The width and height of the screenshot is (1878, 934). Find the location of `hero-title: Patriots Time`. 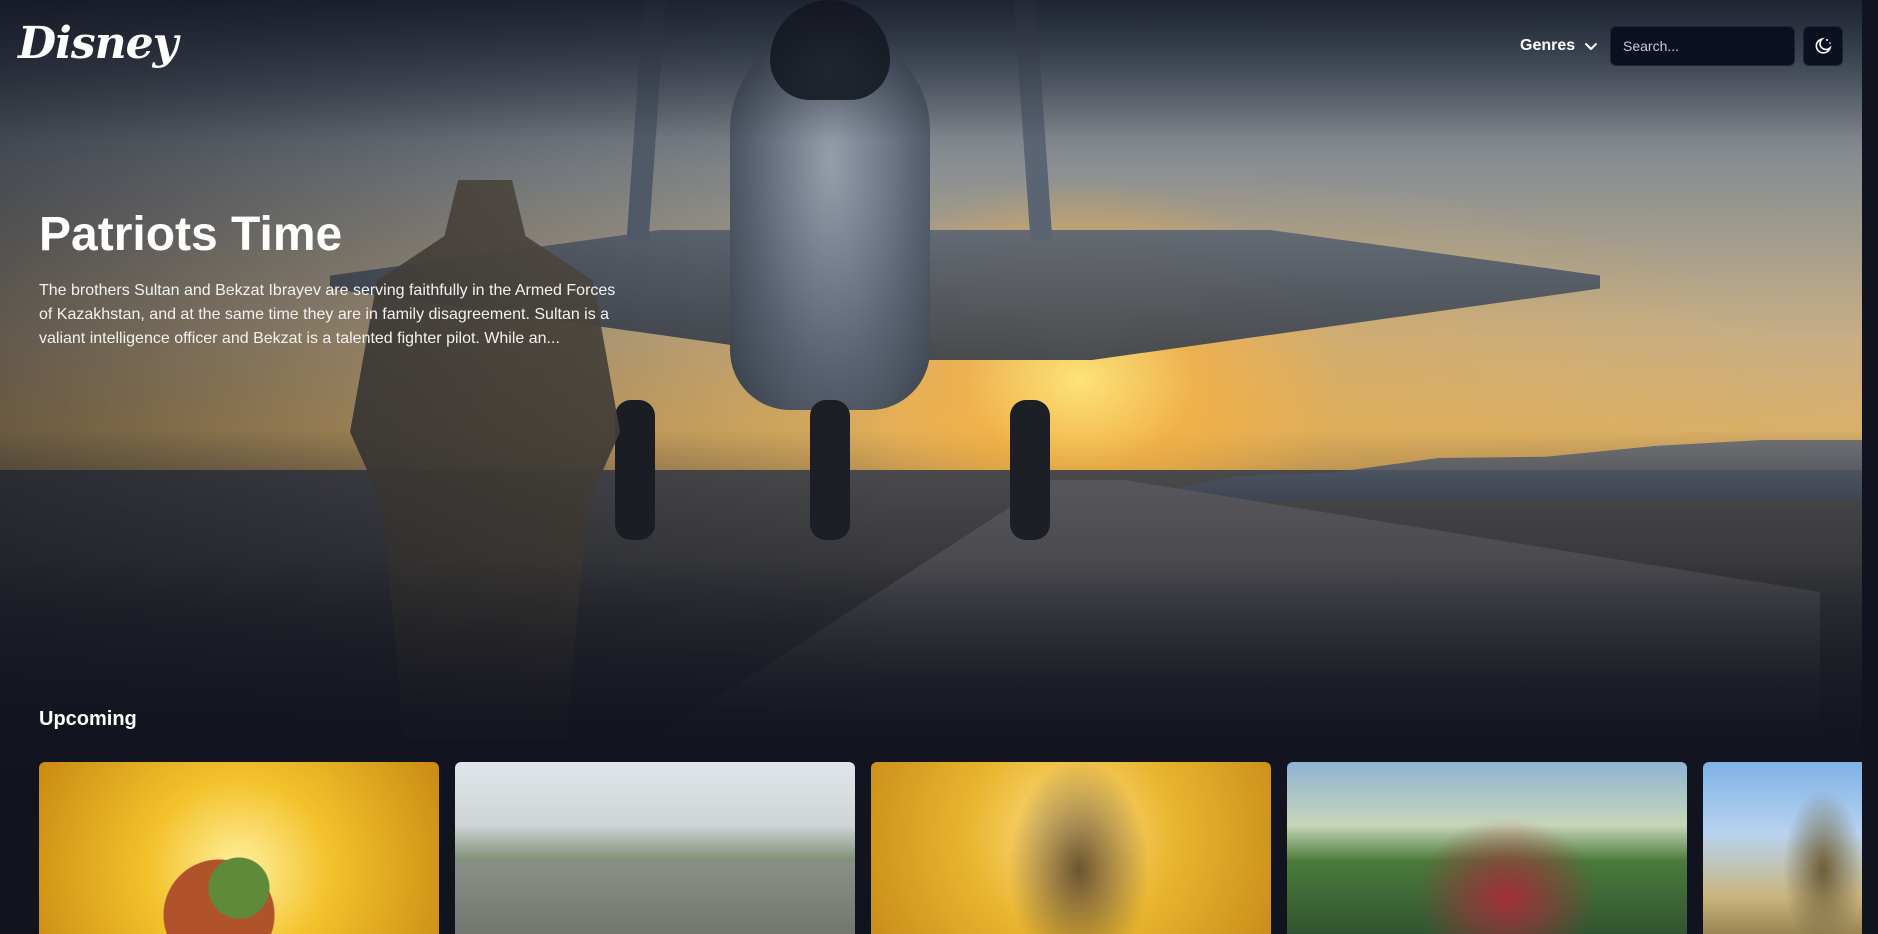

hero-title: Patriots Time is located at coordinates (191, 234).